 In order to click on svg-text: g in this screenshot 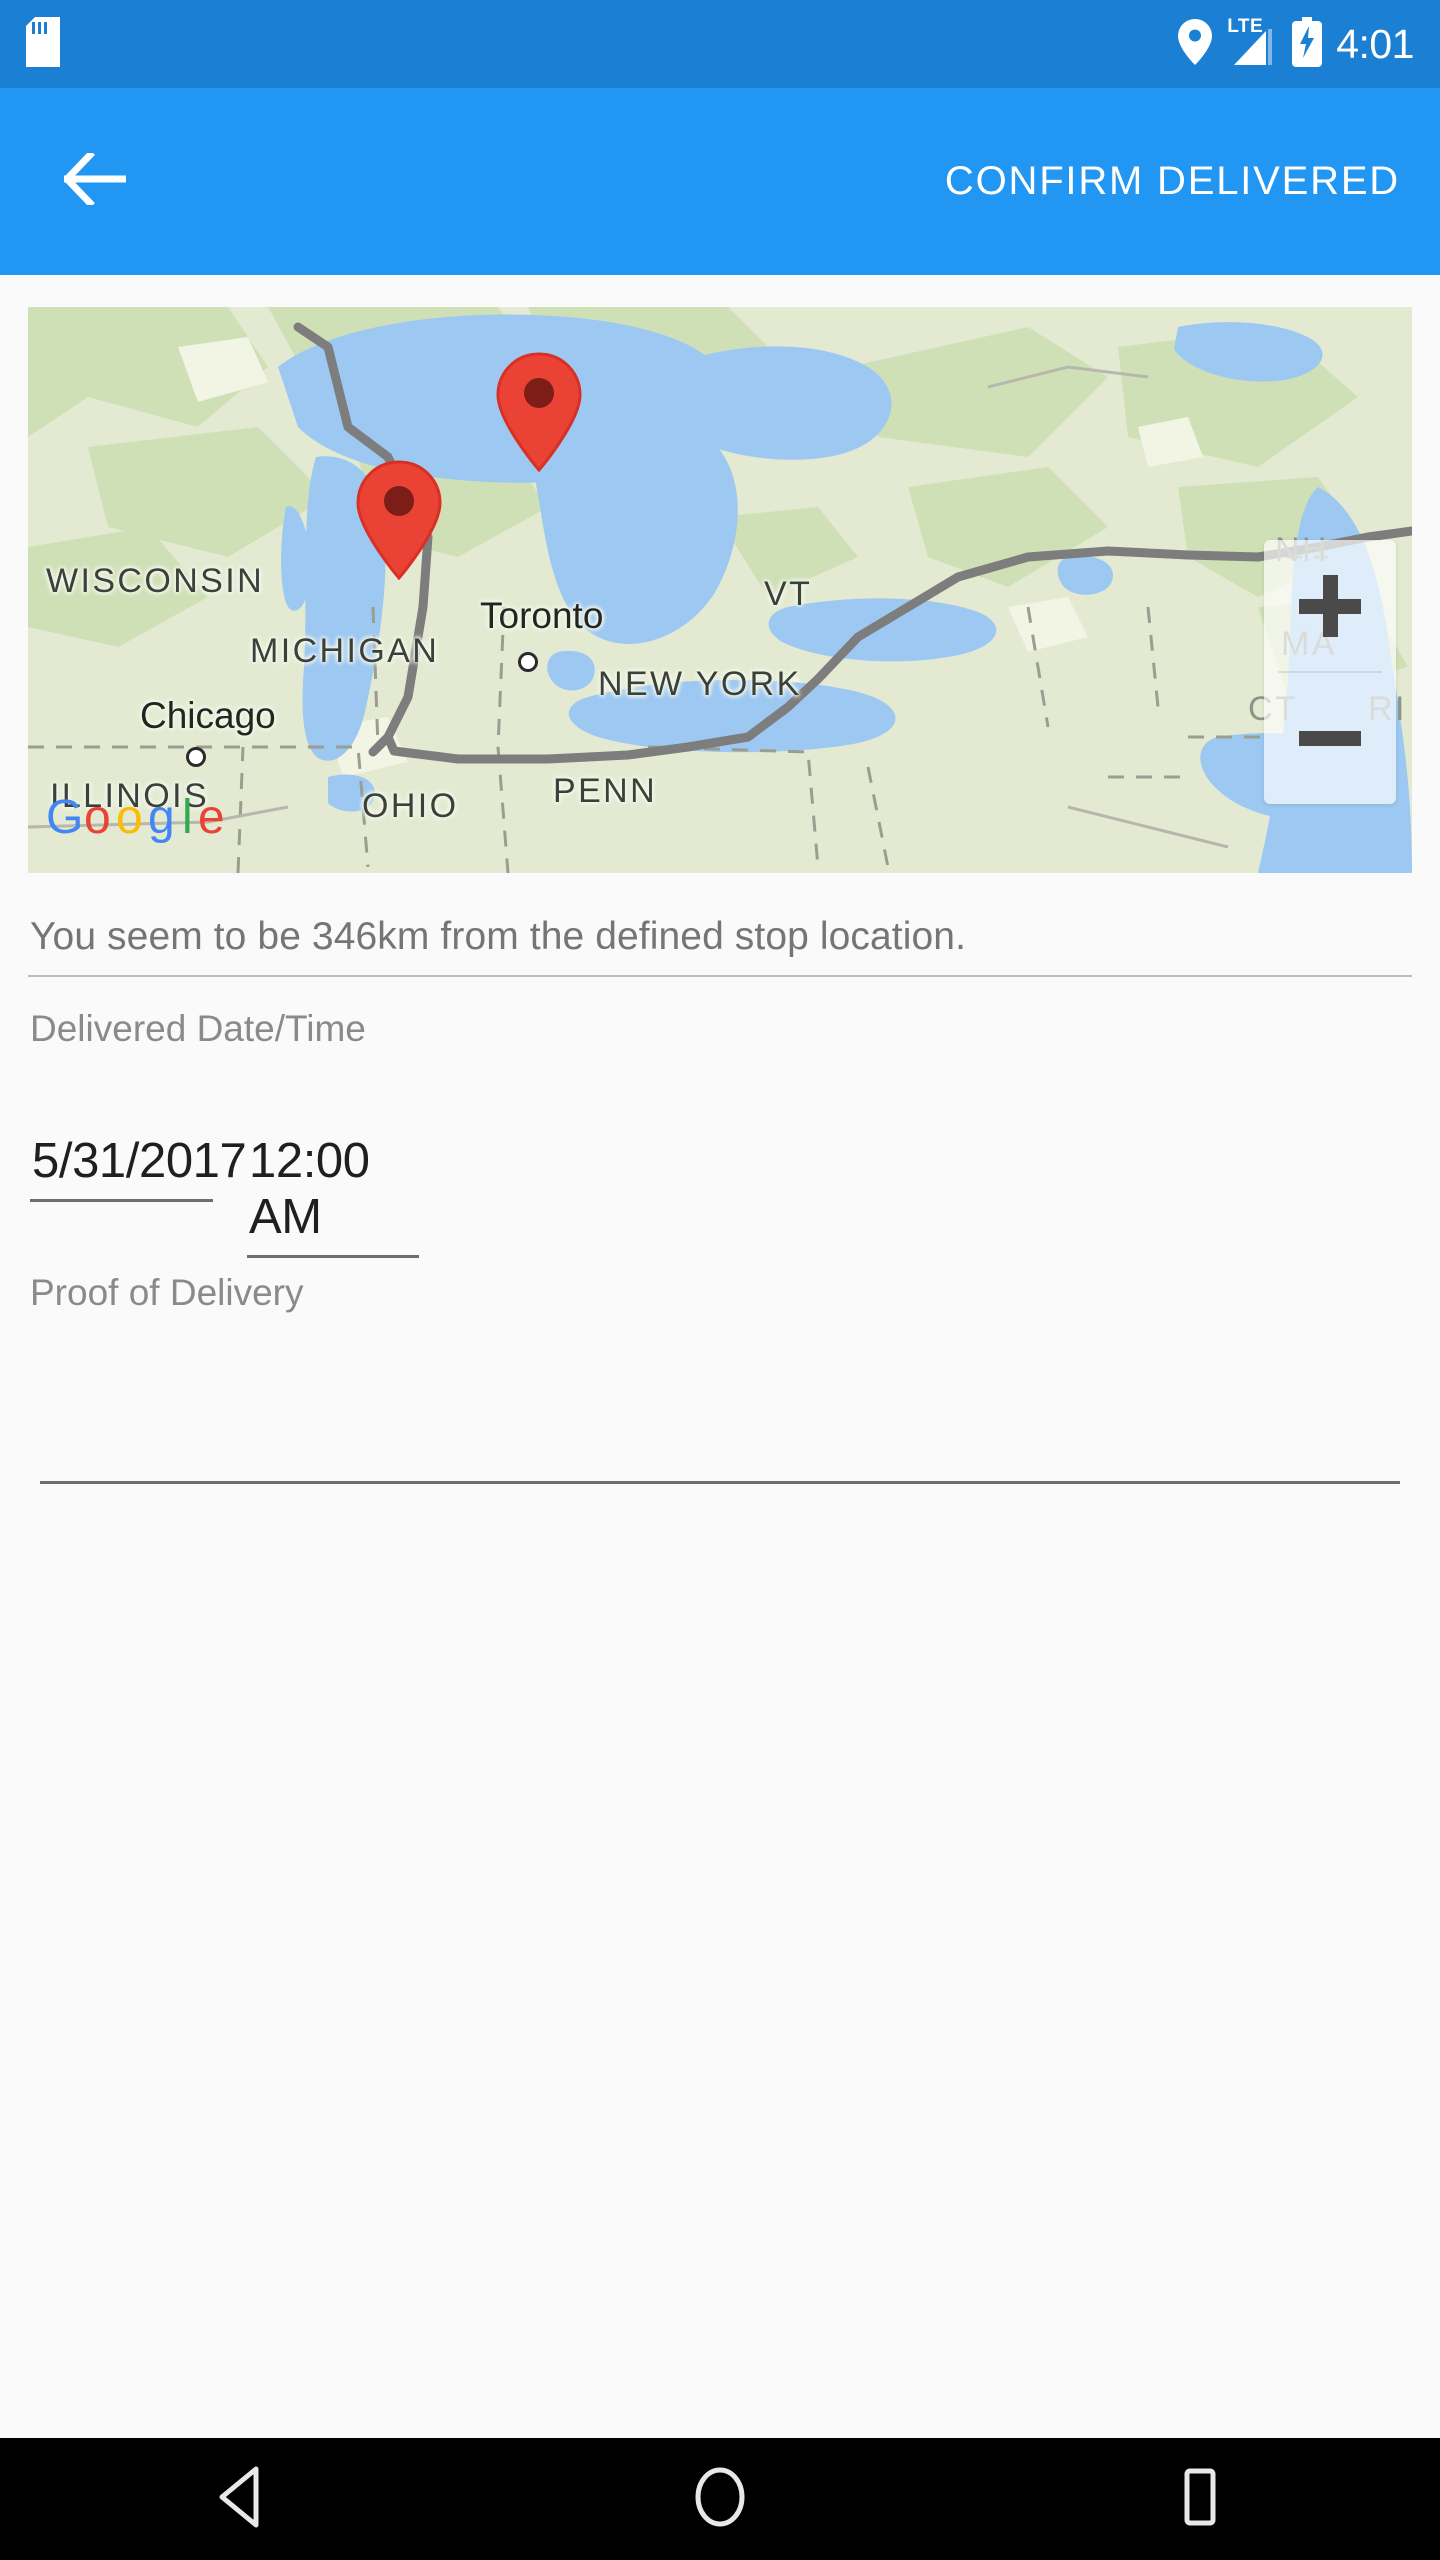, I will do `click(161, 817)`.